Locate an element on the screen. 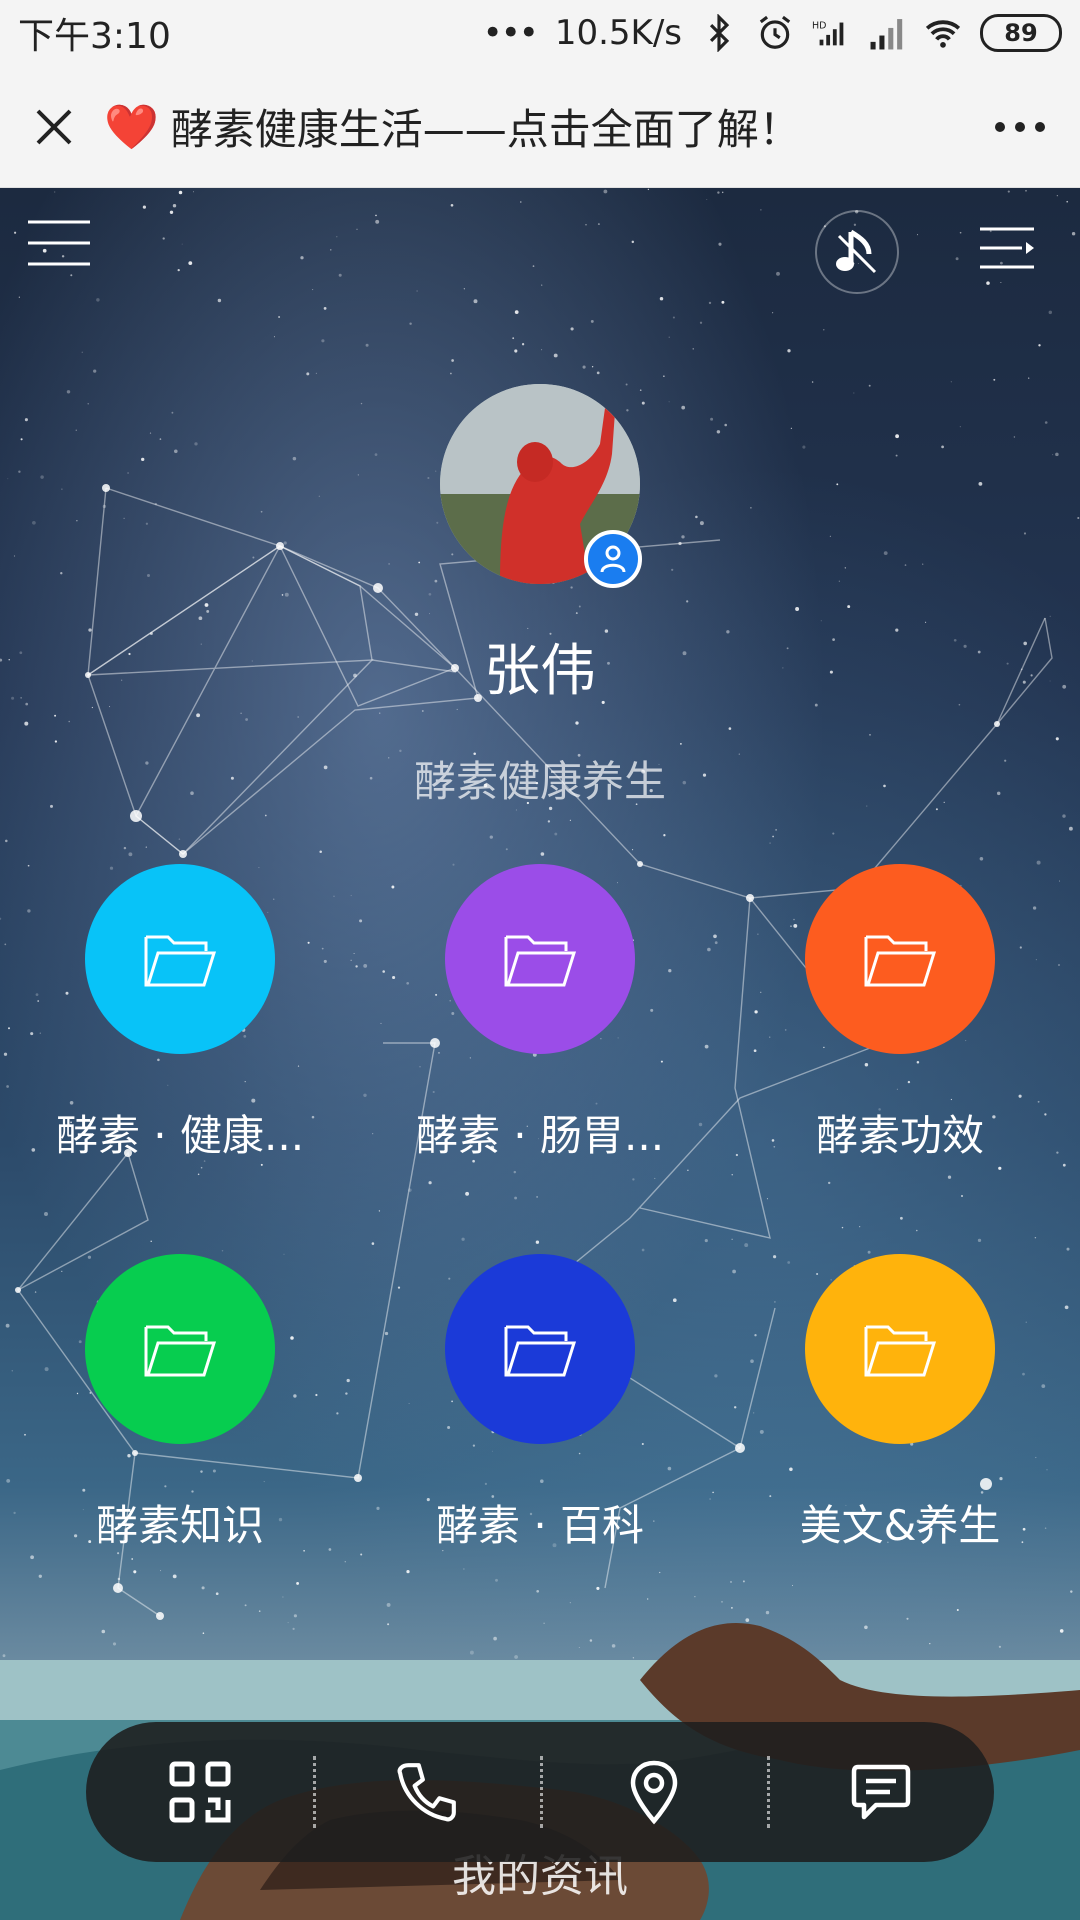 The height and width of the screenshot is (1920, 1080). battery-level: 89 is located at coordinates (1021, 33).